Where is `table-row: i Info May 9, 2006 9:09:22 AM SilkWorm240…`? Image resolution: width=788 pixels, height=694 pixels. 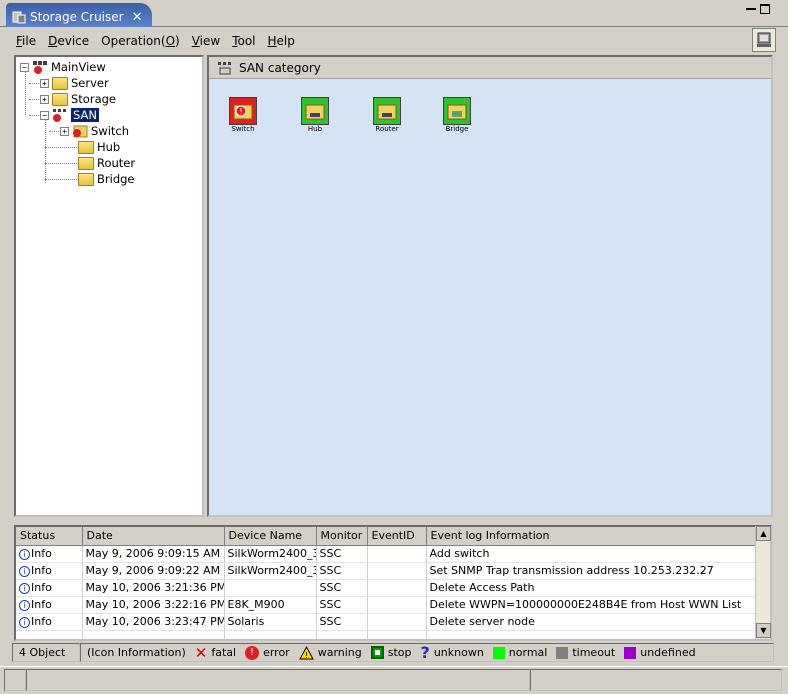
table-row: i Info May 9, 2006 9:09:22 AM SilkWorm240… is located at coordinates (386, 571).